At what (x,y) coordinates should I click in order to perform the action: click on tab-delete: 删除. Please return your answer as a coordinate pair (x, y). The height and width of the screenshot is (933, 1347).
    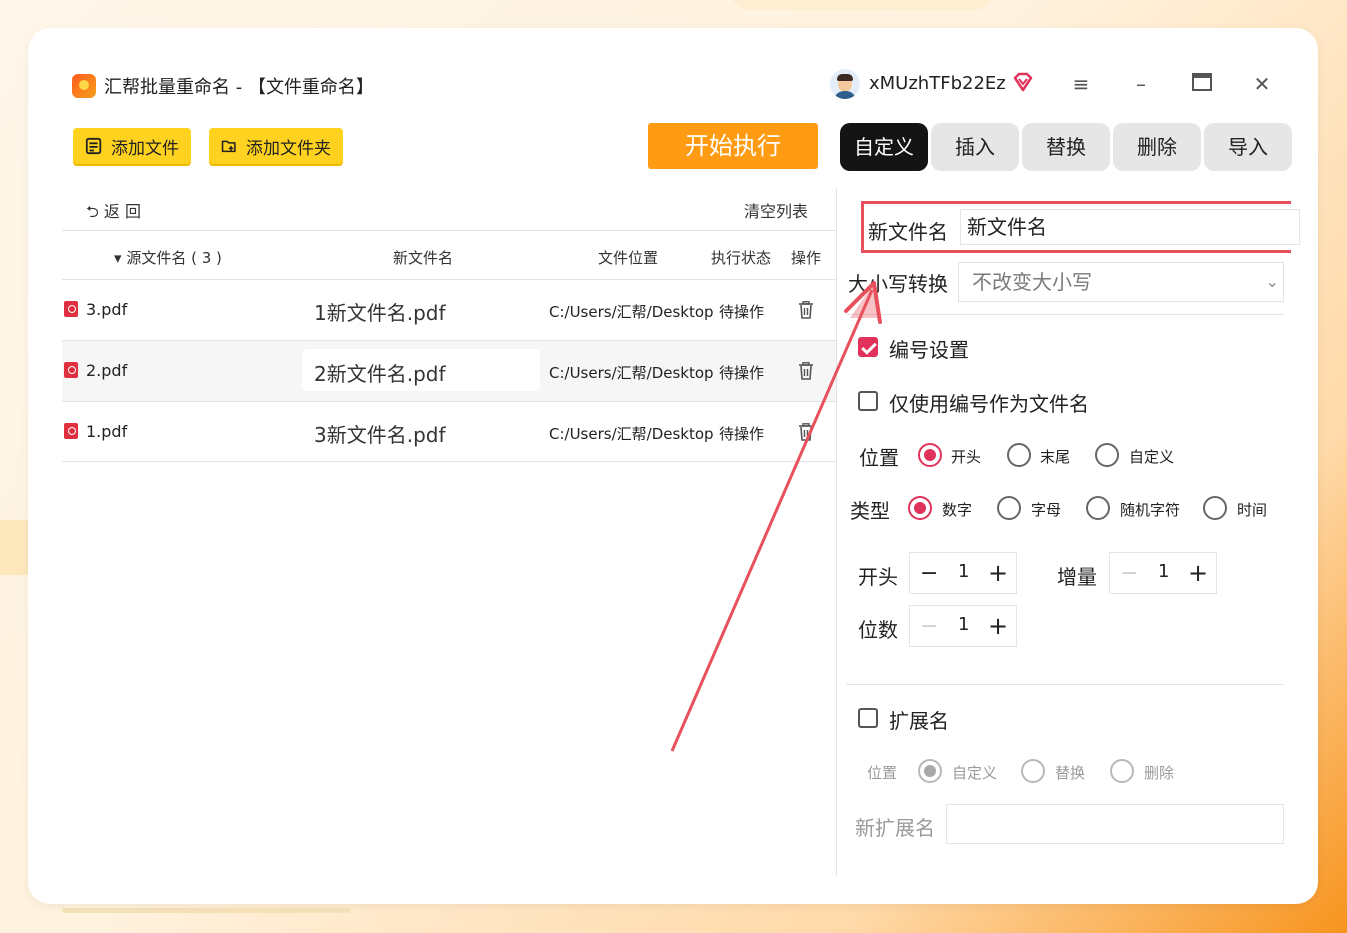
    Looking at the image, I should click on (1157, 147).